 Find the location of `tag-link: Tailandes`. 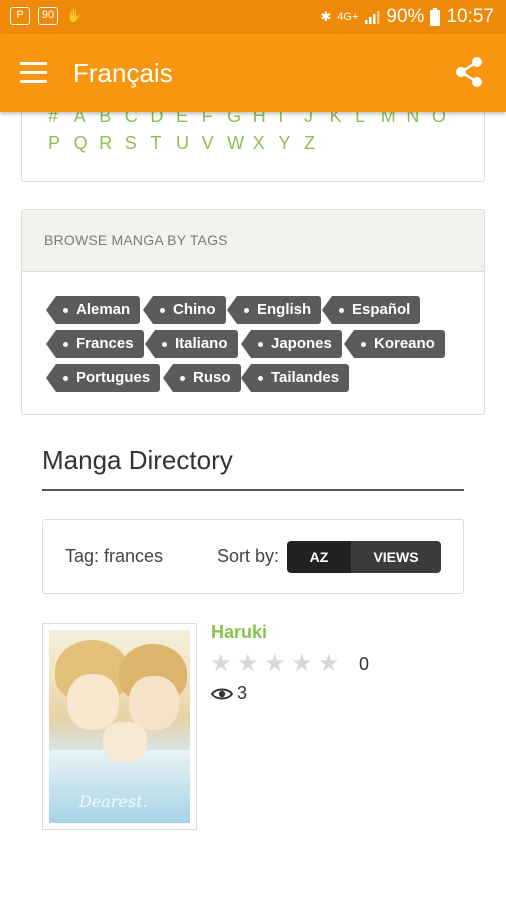

tag-link: Tailandes is located at coordinates (295, 378).